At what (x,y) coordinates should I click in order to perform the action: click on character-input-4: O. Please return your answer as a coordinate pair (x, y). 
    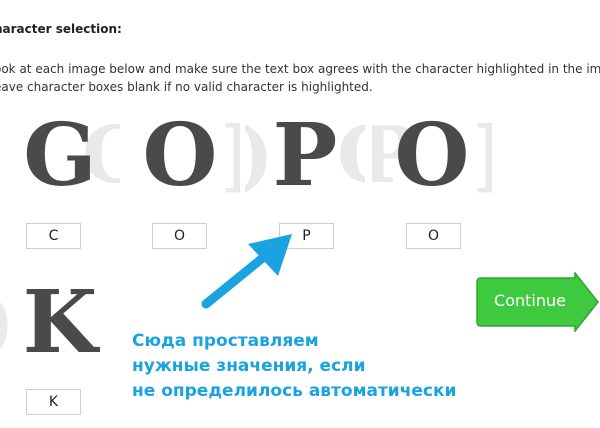
    Looking at the image, I should click on (433, 236).